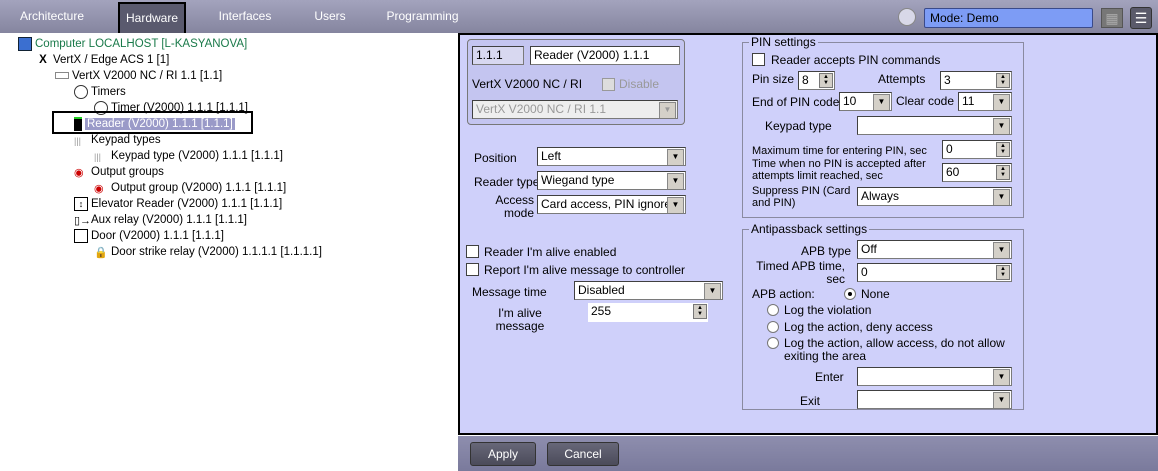 This screenshot has width=1158, height=471. What do you see at coordinates (509, 292) in the screenshot?
I see `message-time-label: Message time` at bounding box center [509, 292].